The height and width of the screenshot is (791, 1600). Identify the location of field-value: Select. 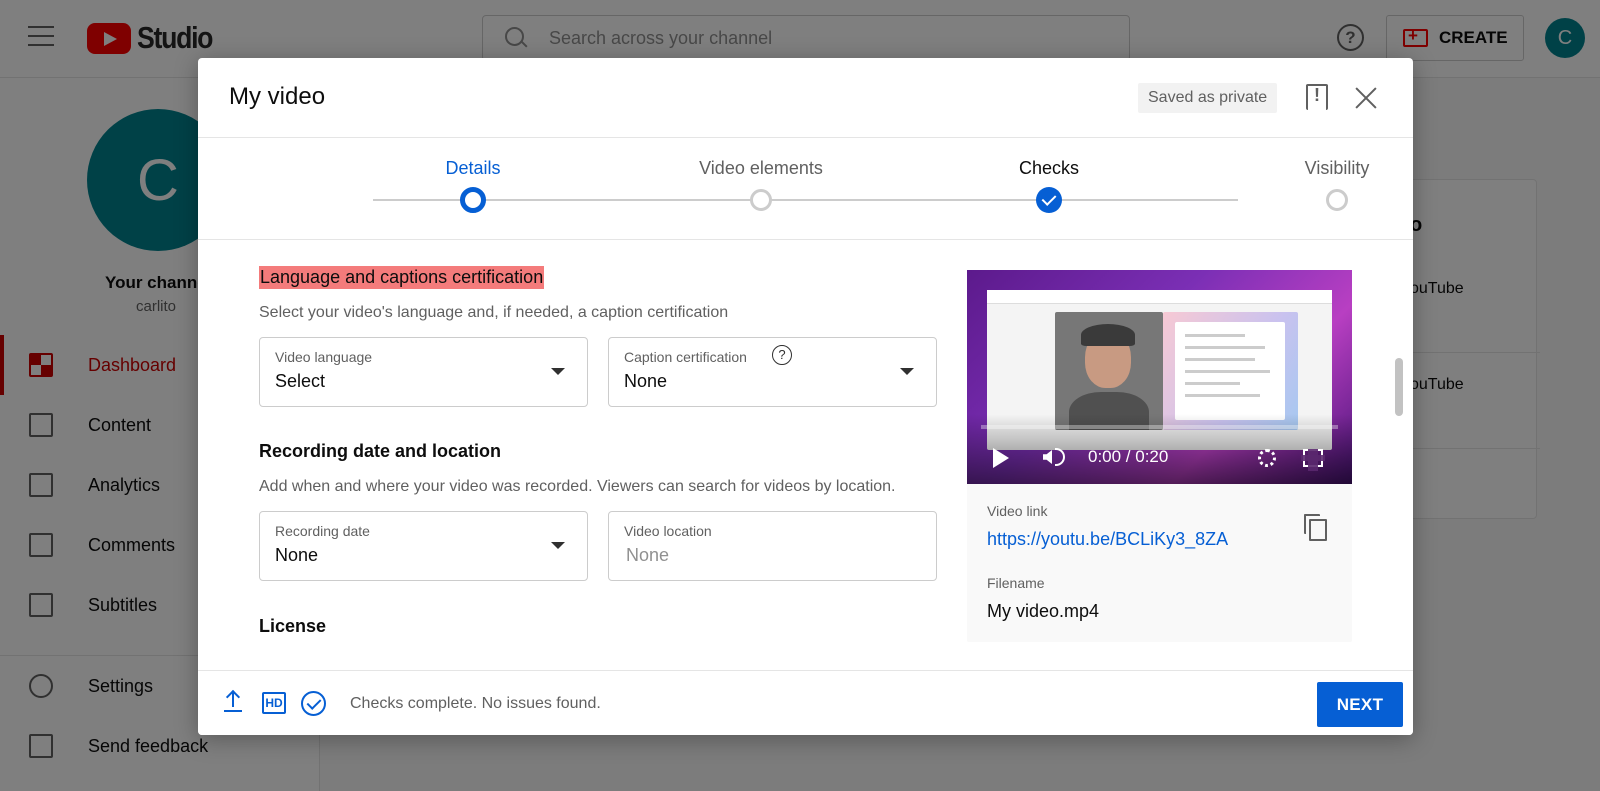
(300, 381).